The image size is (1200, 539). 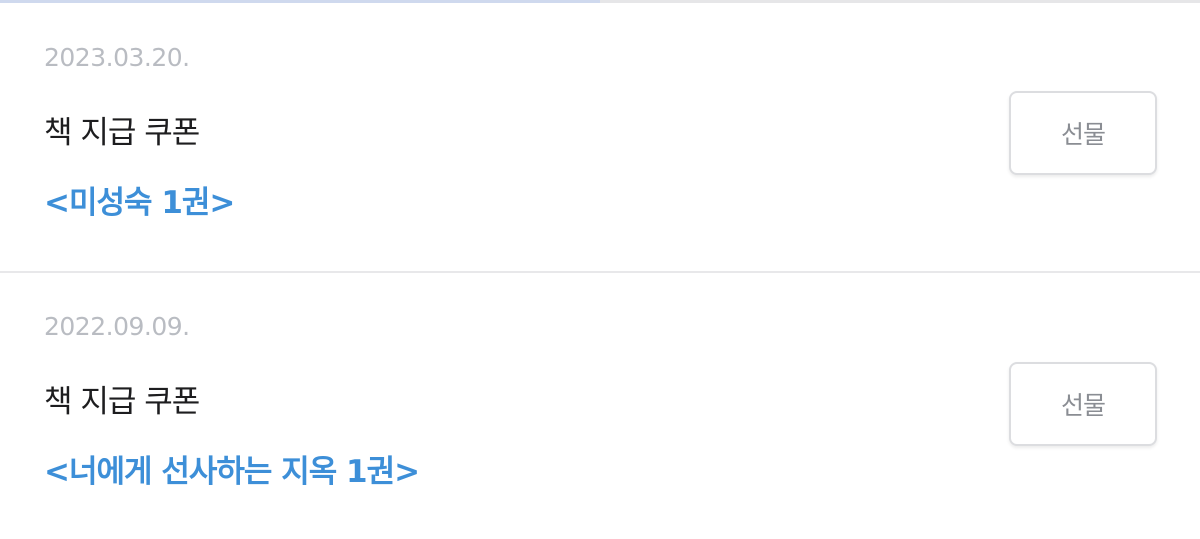 I want to click on coupon-date: 2023.03.20., so click(x=117, y=57).